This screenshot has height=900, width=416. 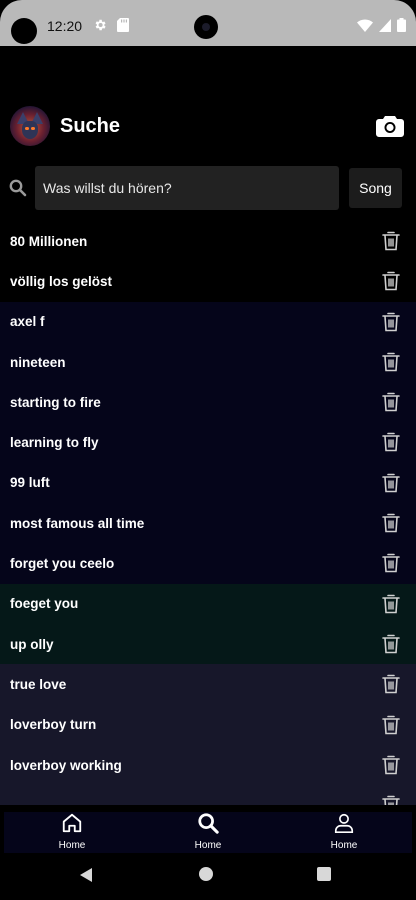 I want to click on list-item: most famous all time, so click(x=208, y=523).